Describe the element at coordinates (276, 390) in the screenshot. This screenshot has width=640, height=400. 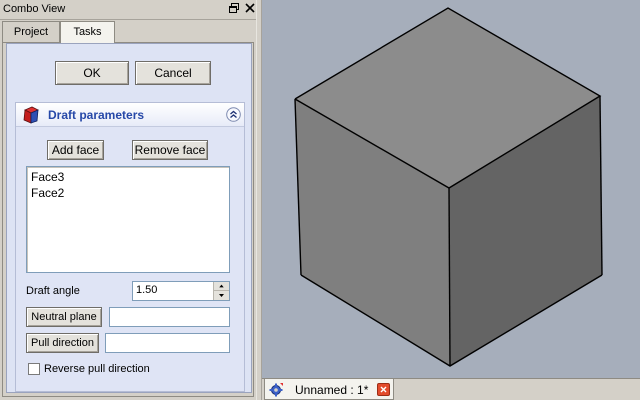
I see `document-gear-icon` at that location.